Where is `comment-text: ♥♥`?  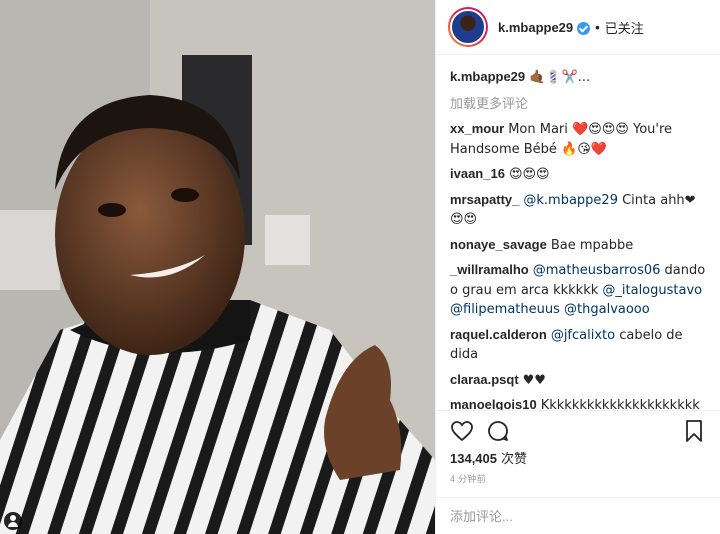
comment-text: ♥♥ is located at coordinates (534, 380).